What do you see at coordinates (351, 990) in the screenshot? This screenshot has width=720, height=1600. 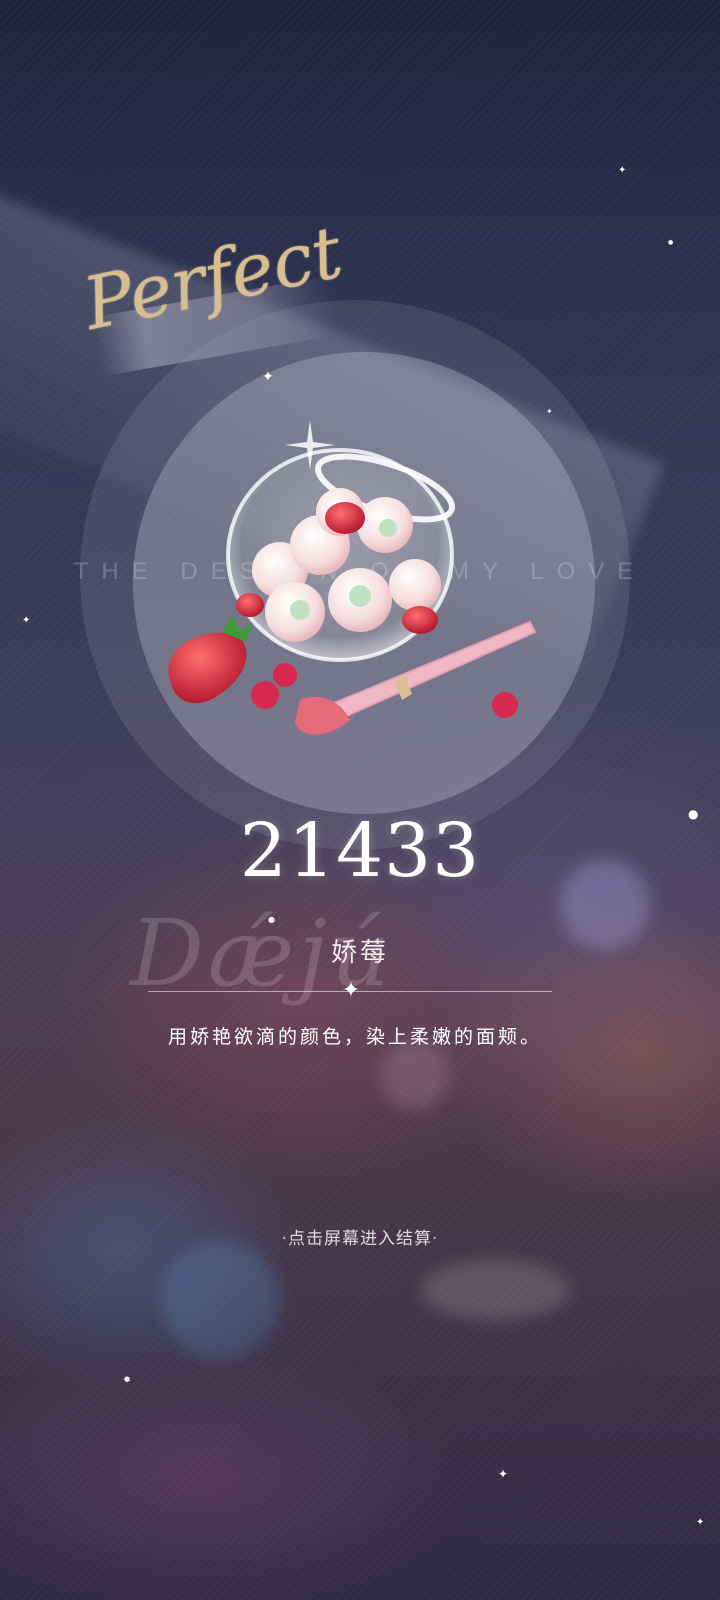 I see `star-icon: ✦` at bounding box center [351, 990].